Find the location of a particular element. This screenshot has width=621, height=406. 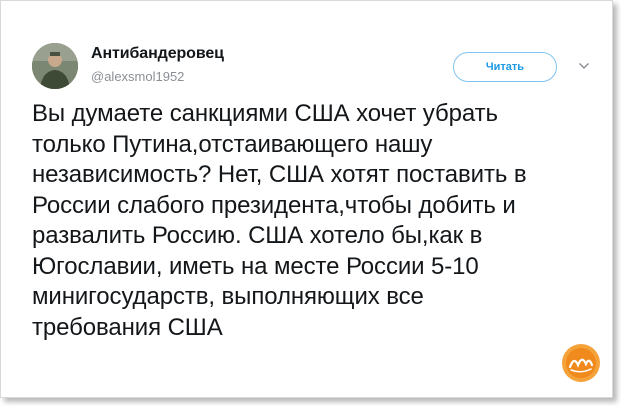

avatar-image is located at coordinates (55, 66).